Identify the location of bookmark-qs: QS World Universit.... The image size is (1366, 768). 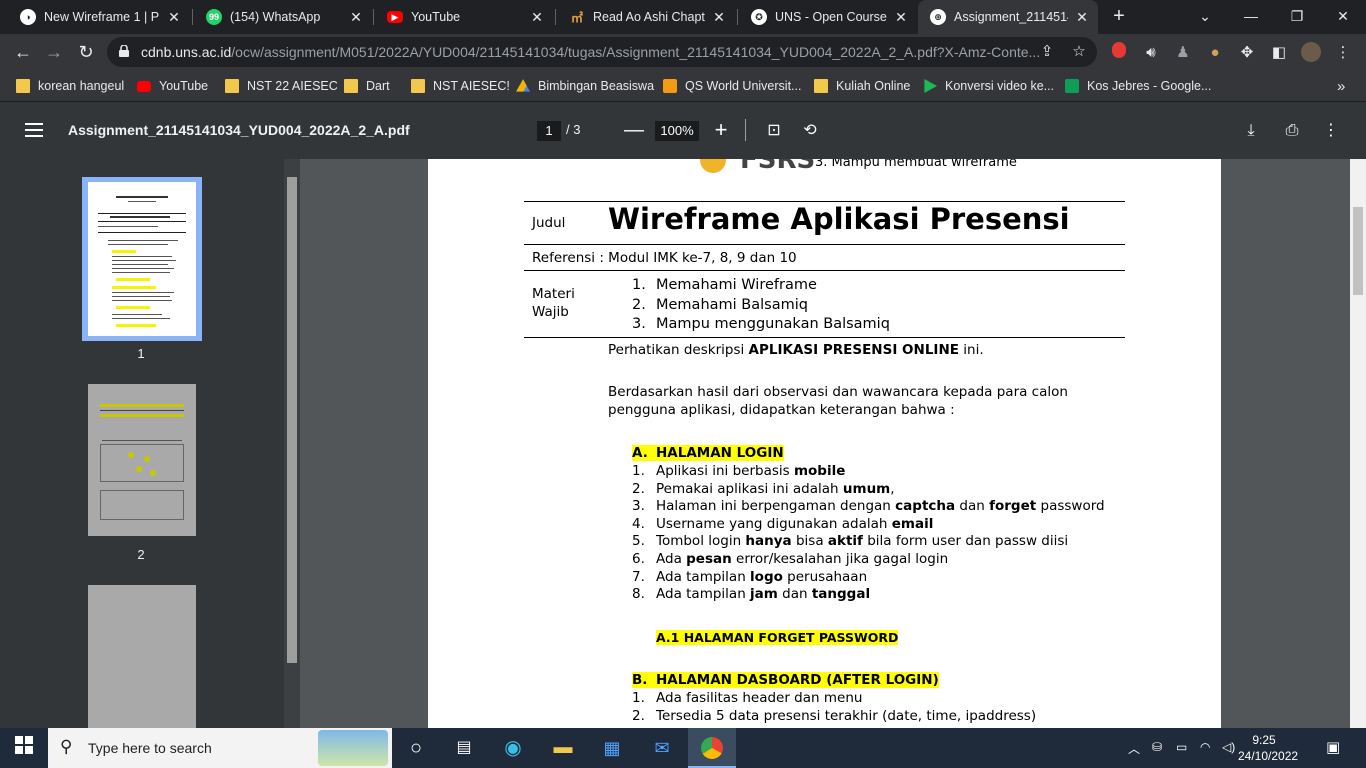
(732, 86).